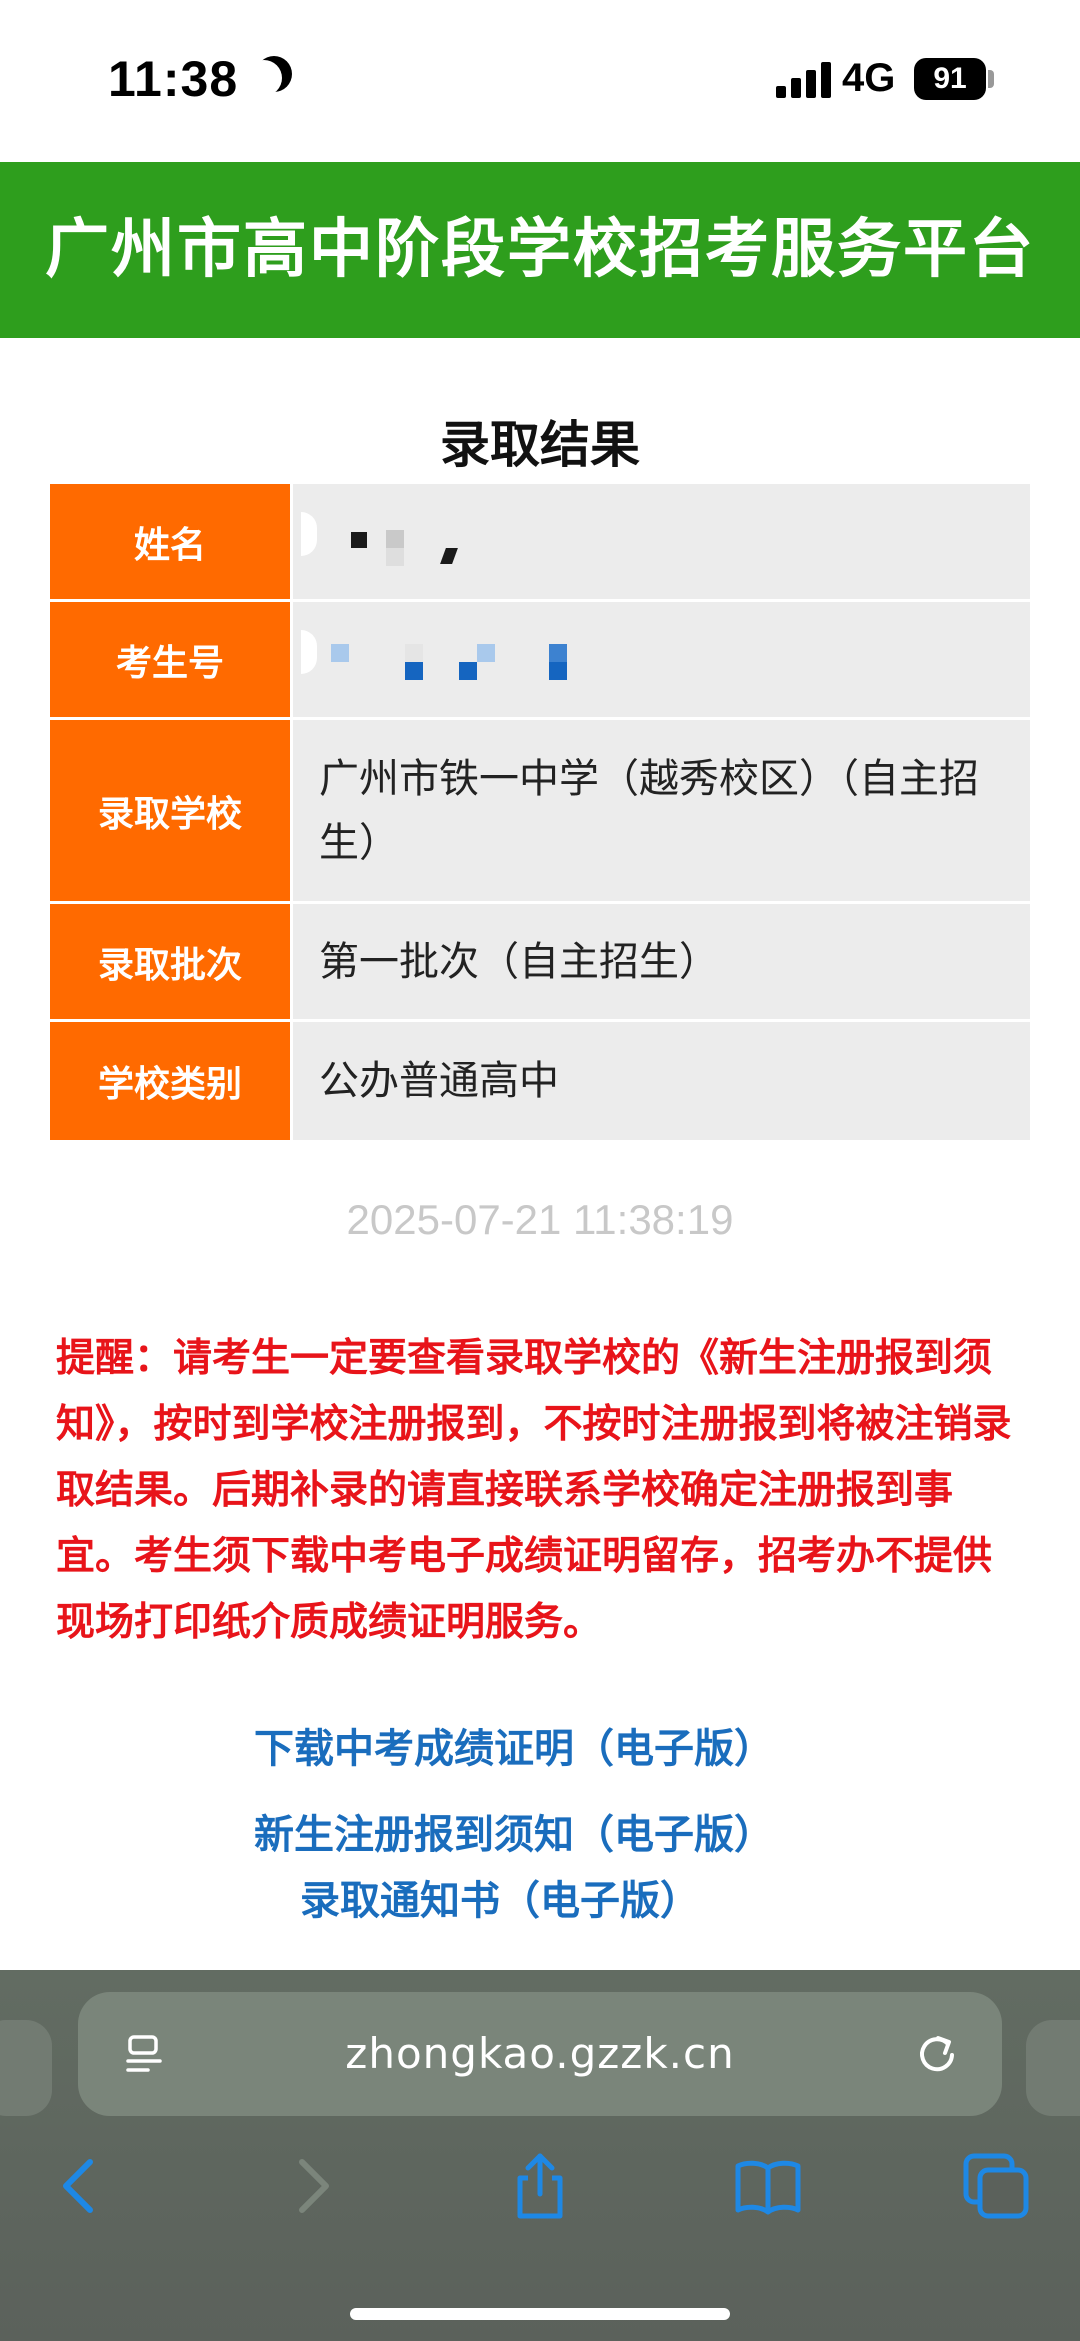  Describe the element at coordinates (869, 78) in the screenshot. I see `network-label: 4G` at that location.